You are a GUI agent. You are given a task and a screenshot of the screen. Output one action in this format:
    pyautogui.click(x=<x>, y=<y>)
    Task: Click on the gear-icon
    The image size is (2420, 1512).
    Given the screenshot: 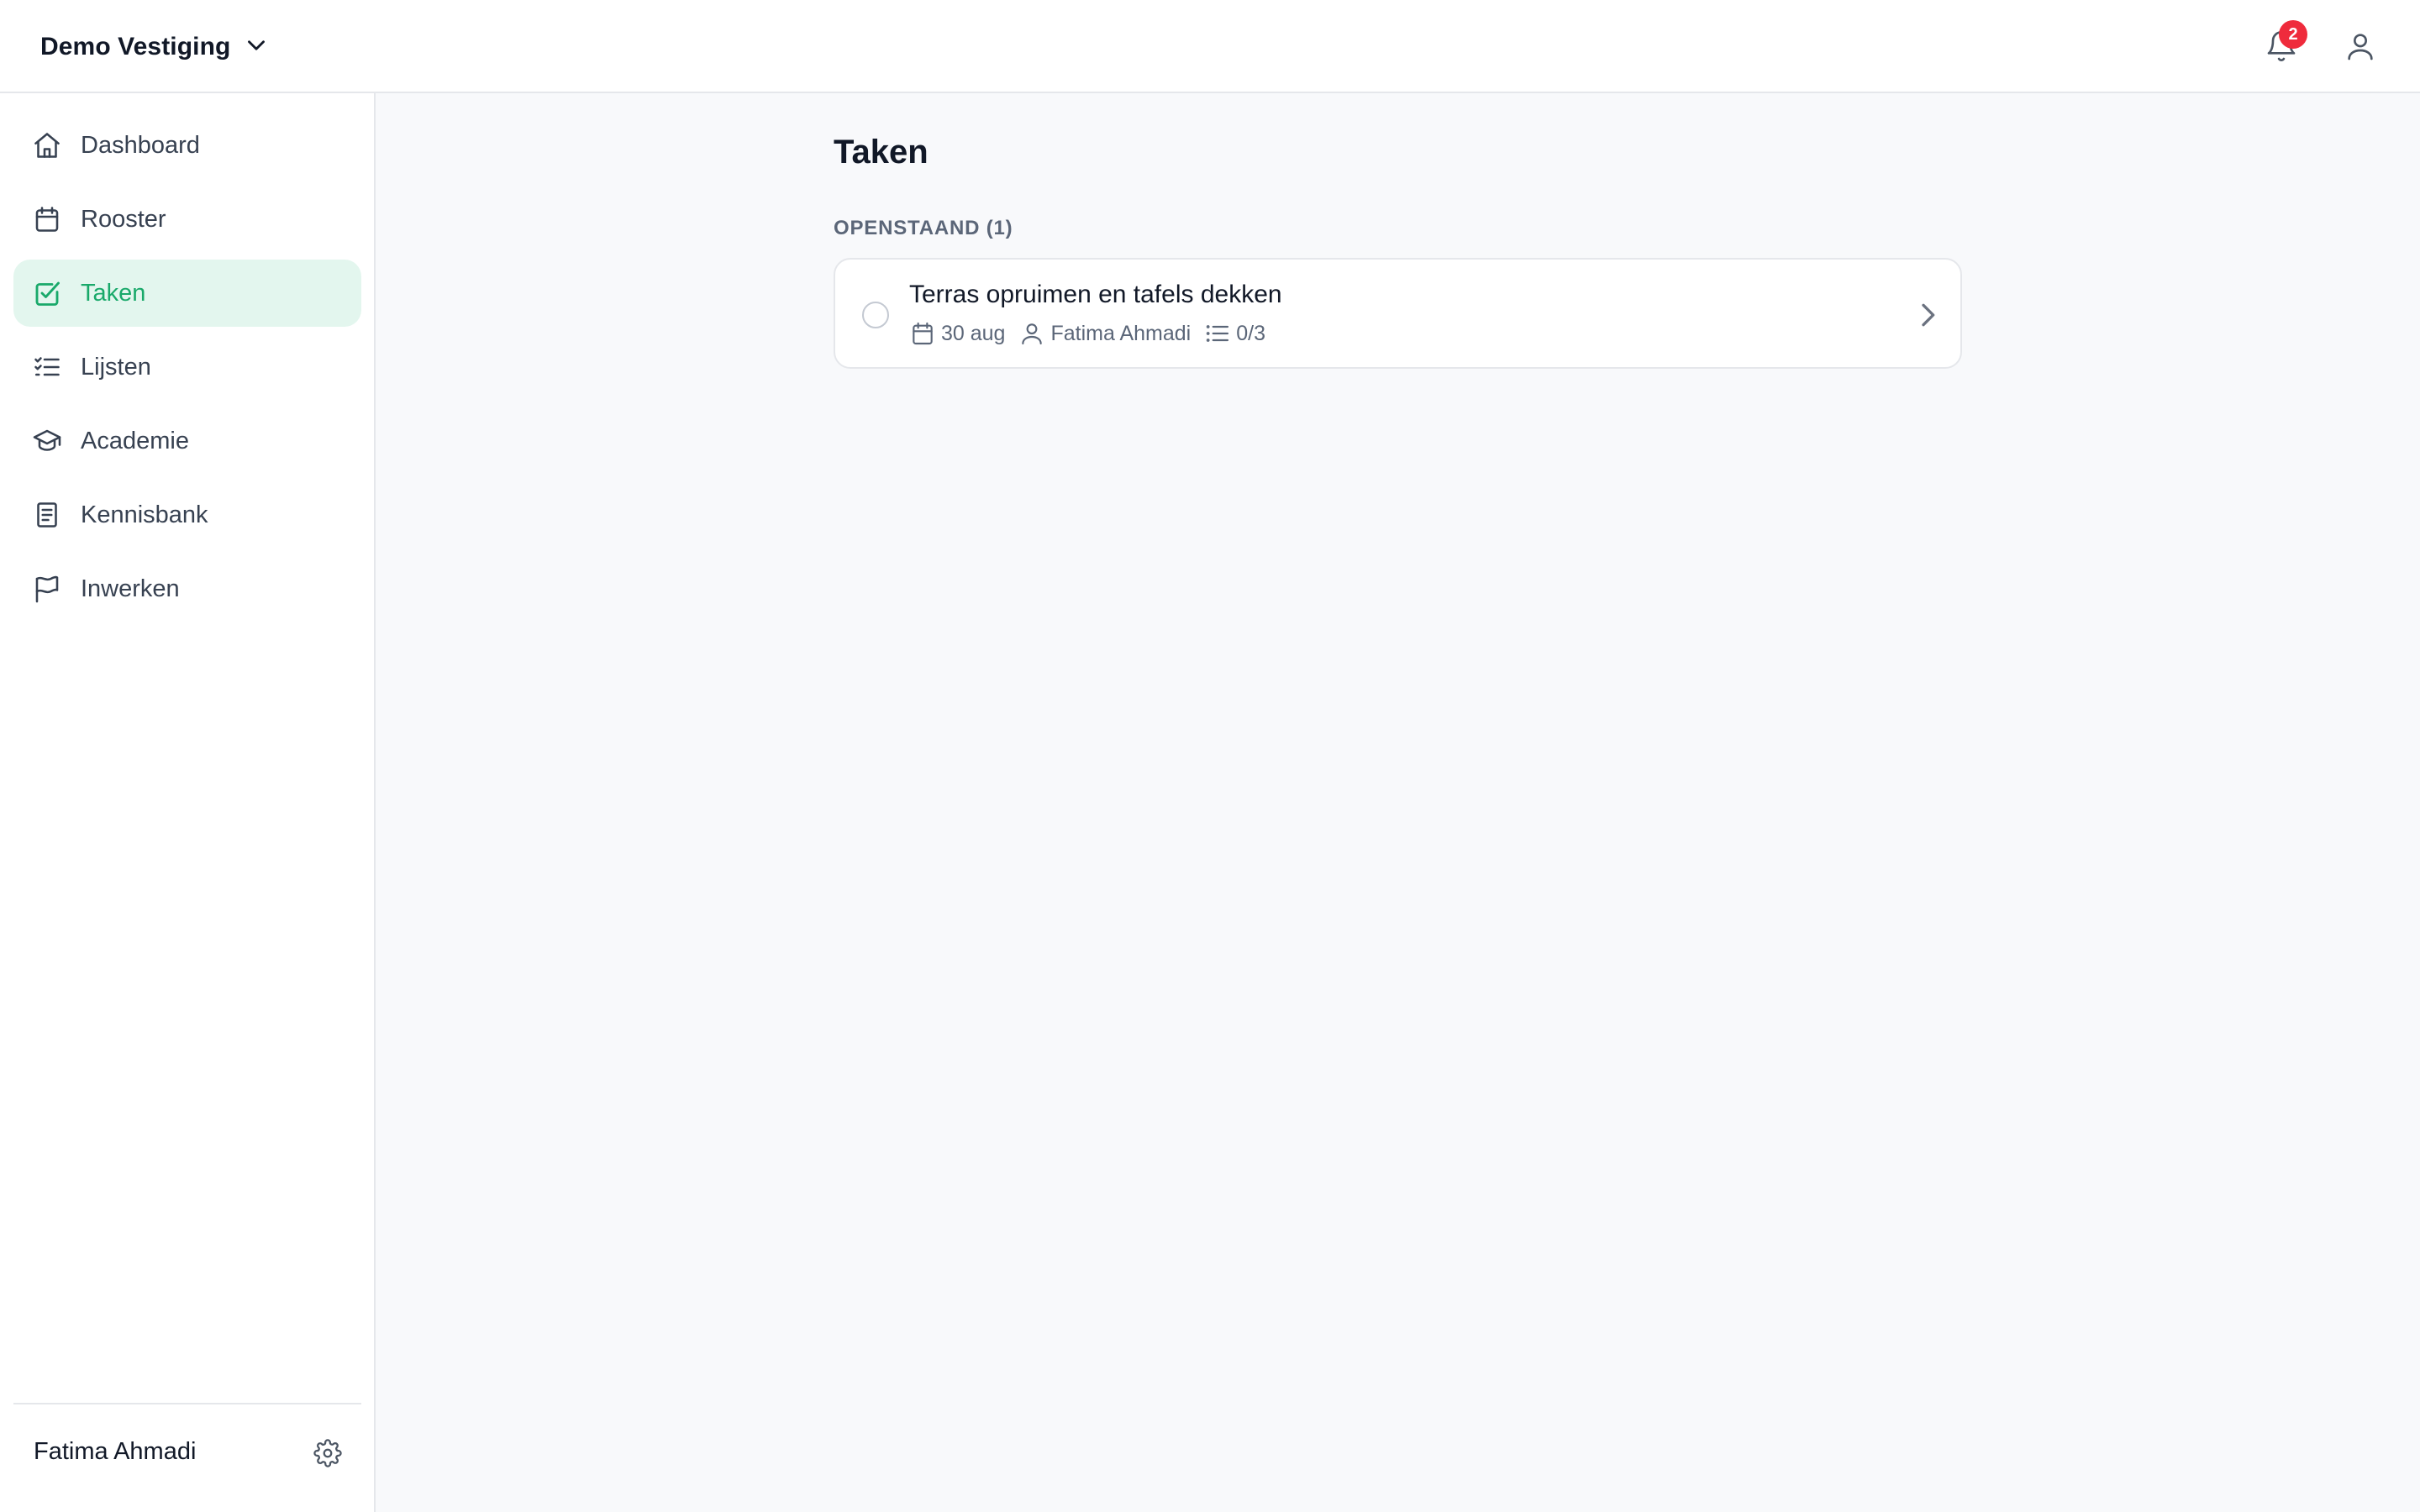 What is the action you would take?
    pyautogui.click(x=327, y=1453)
    